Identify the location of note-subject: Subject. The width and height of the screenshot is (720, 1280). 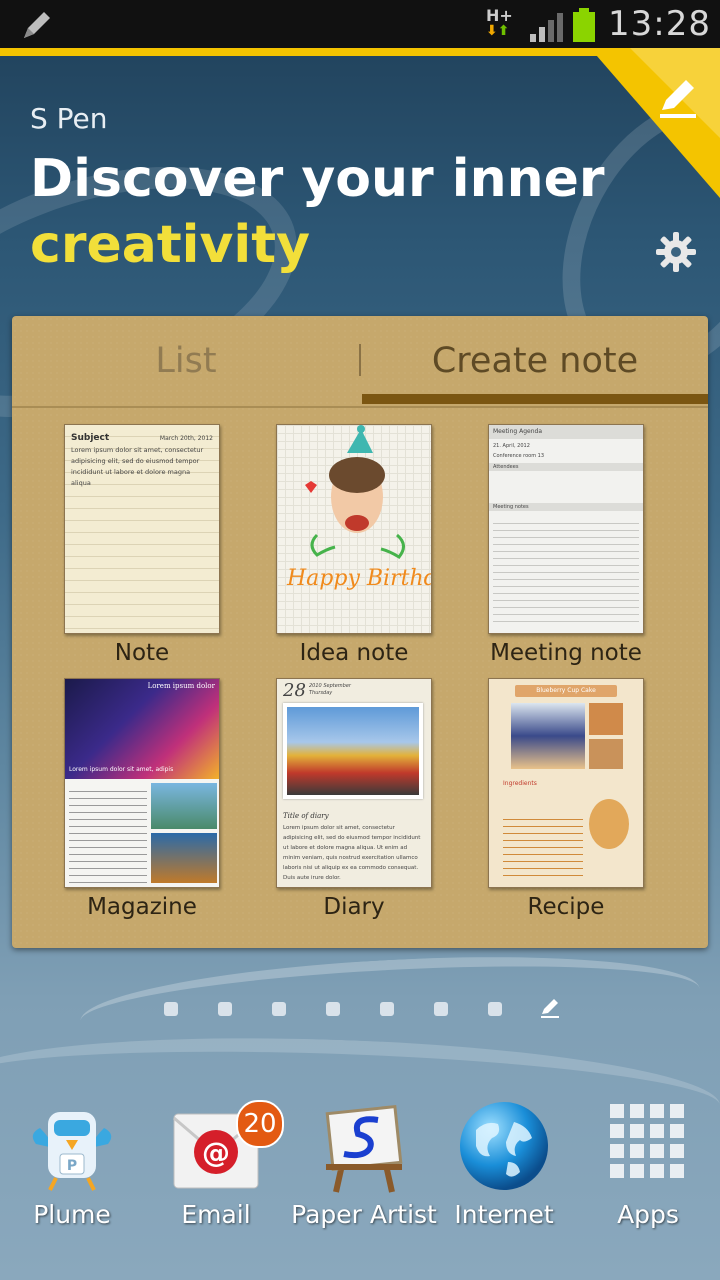
(90, 438).